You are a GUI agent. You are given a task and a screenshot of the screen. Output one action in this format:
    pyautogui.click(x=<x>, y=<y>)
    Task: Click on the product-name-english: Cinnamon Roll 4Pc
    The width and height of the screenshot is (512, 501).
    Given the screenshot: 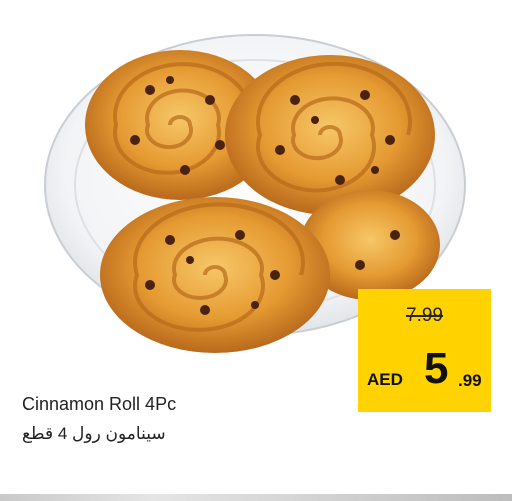 What is the action you would take?
    pyautogui.click(x=99, y=404)
    